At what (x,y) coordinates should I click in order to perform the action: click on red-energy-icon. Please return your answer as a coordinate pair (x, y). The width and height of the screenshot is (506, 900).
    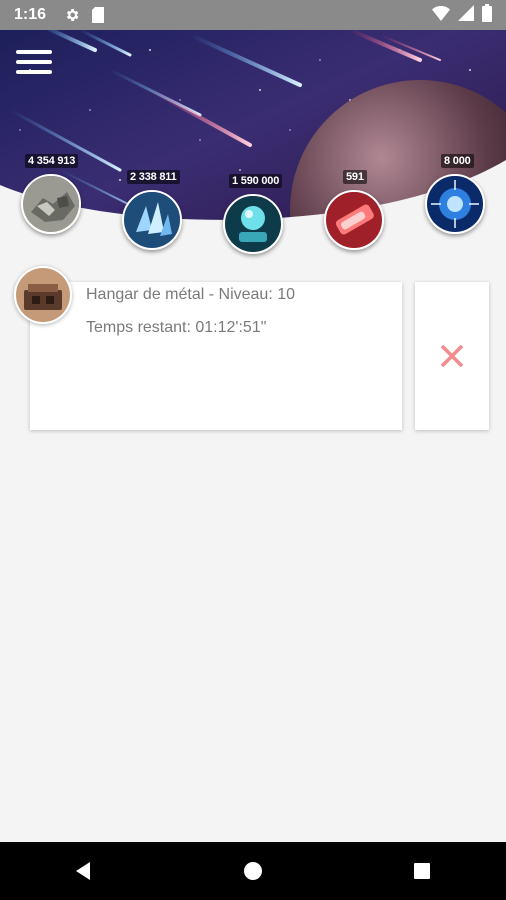
    Looking at the image, I should click on (354, 220).